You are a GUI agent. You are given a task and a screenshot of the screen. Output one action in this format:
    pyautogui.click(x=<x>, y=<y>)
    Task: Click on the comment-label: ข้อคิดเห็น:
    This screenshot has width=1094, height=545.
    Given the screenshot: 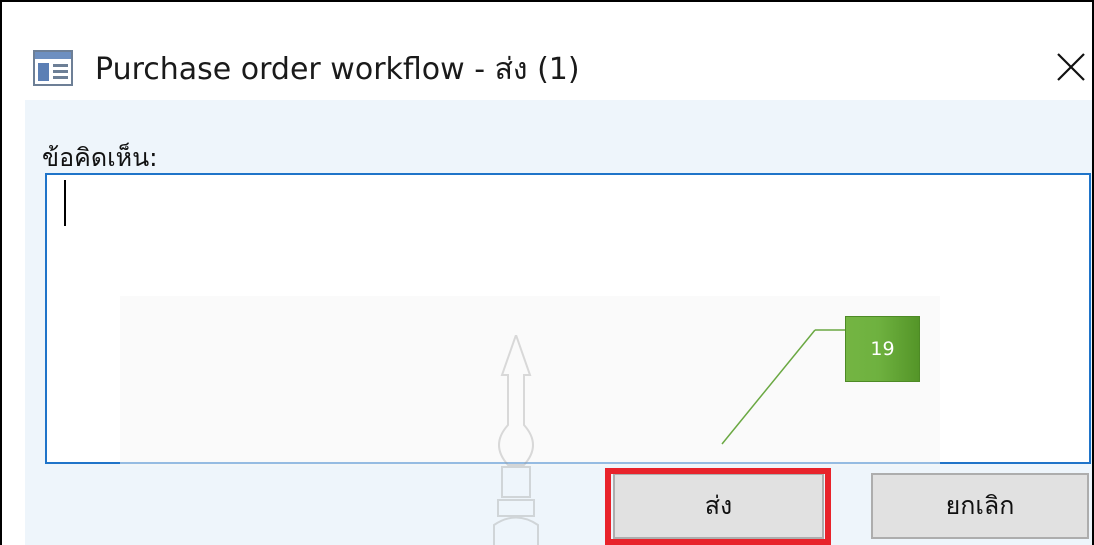 What is the action you would take?
    pyautogui.click(x=100, y=157)
    